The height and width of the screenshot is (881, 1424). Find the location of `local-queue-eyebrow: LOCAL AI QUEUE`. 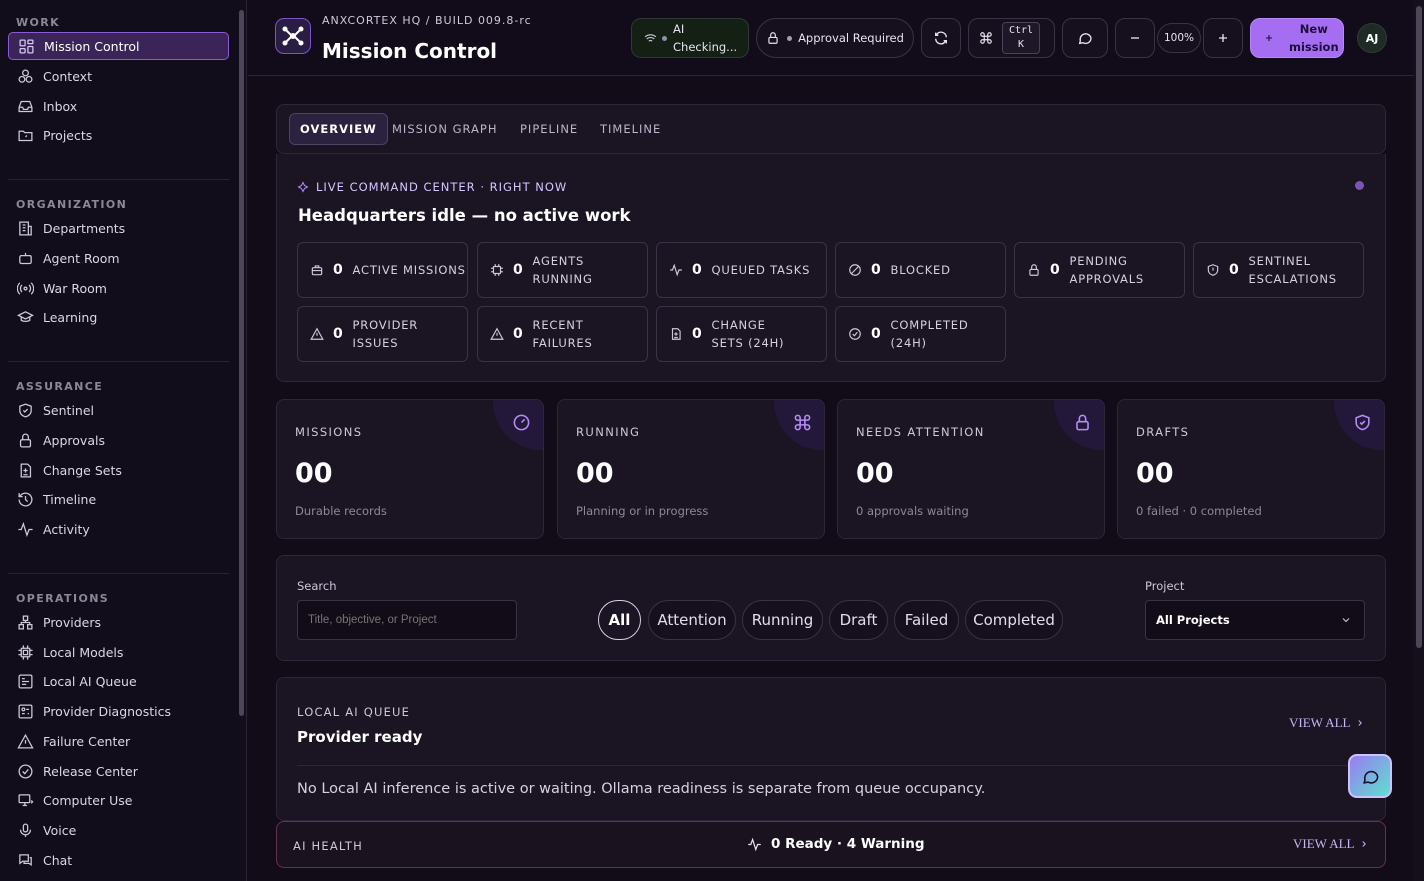

local-queue-eyebrow: LOCAL AI QUEUE is located at coordinates (354, 712).